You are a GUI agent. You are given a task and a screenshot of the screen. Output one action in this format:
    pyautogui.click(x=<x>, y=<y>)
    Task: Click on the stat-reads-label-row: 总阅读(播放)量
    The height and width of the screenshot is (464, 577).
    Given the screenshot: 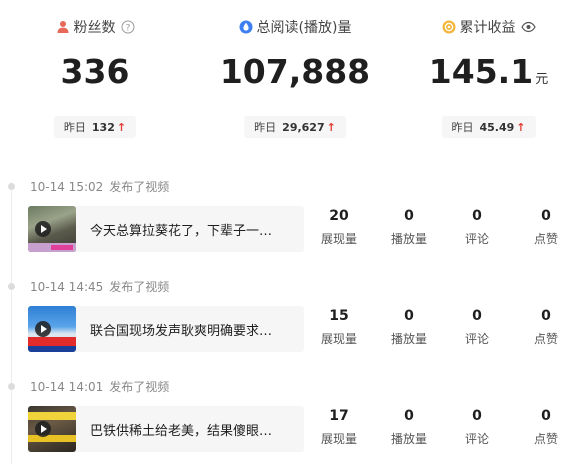 What is the action you would take?
    pyautogui.click(x=295, y=27)
    